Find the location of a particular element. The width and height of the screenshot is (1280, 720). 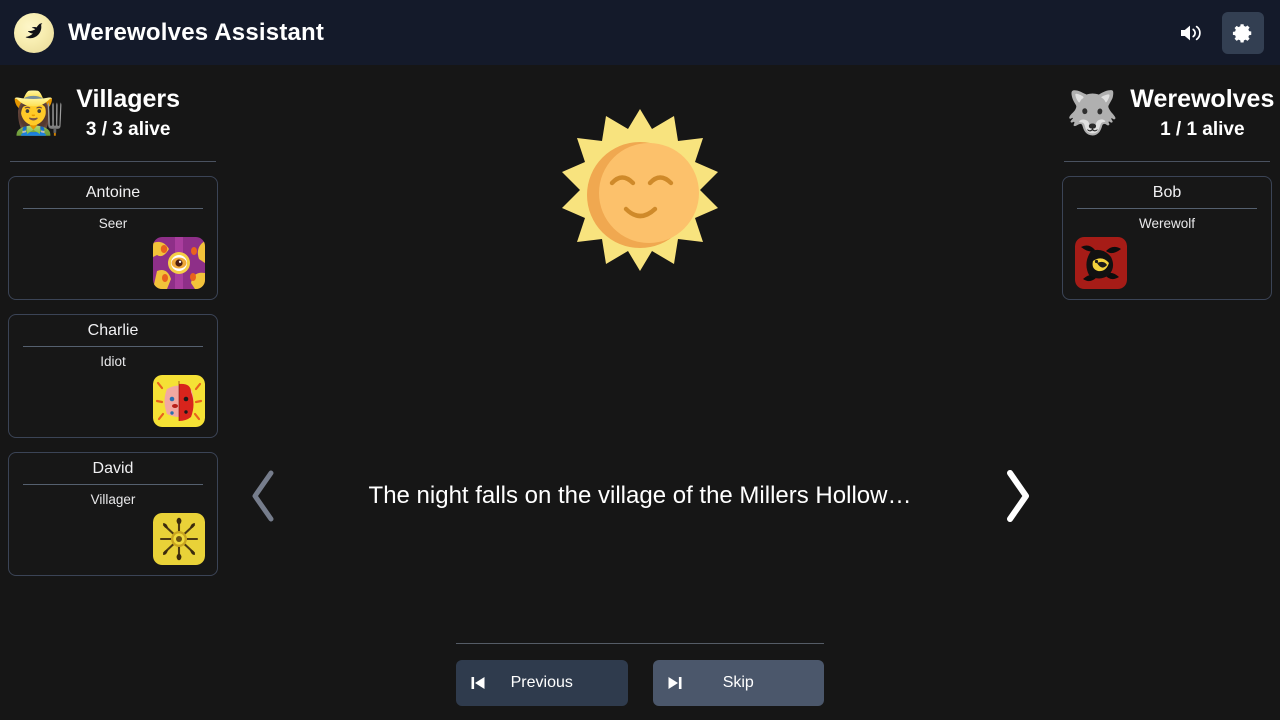

seer-card-art-icon is located at coordinates (179, 262).